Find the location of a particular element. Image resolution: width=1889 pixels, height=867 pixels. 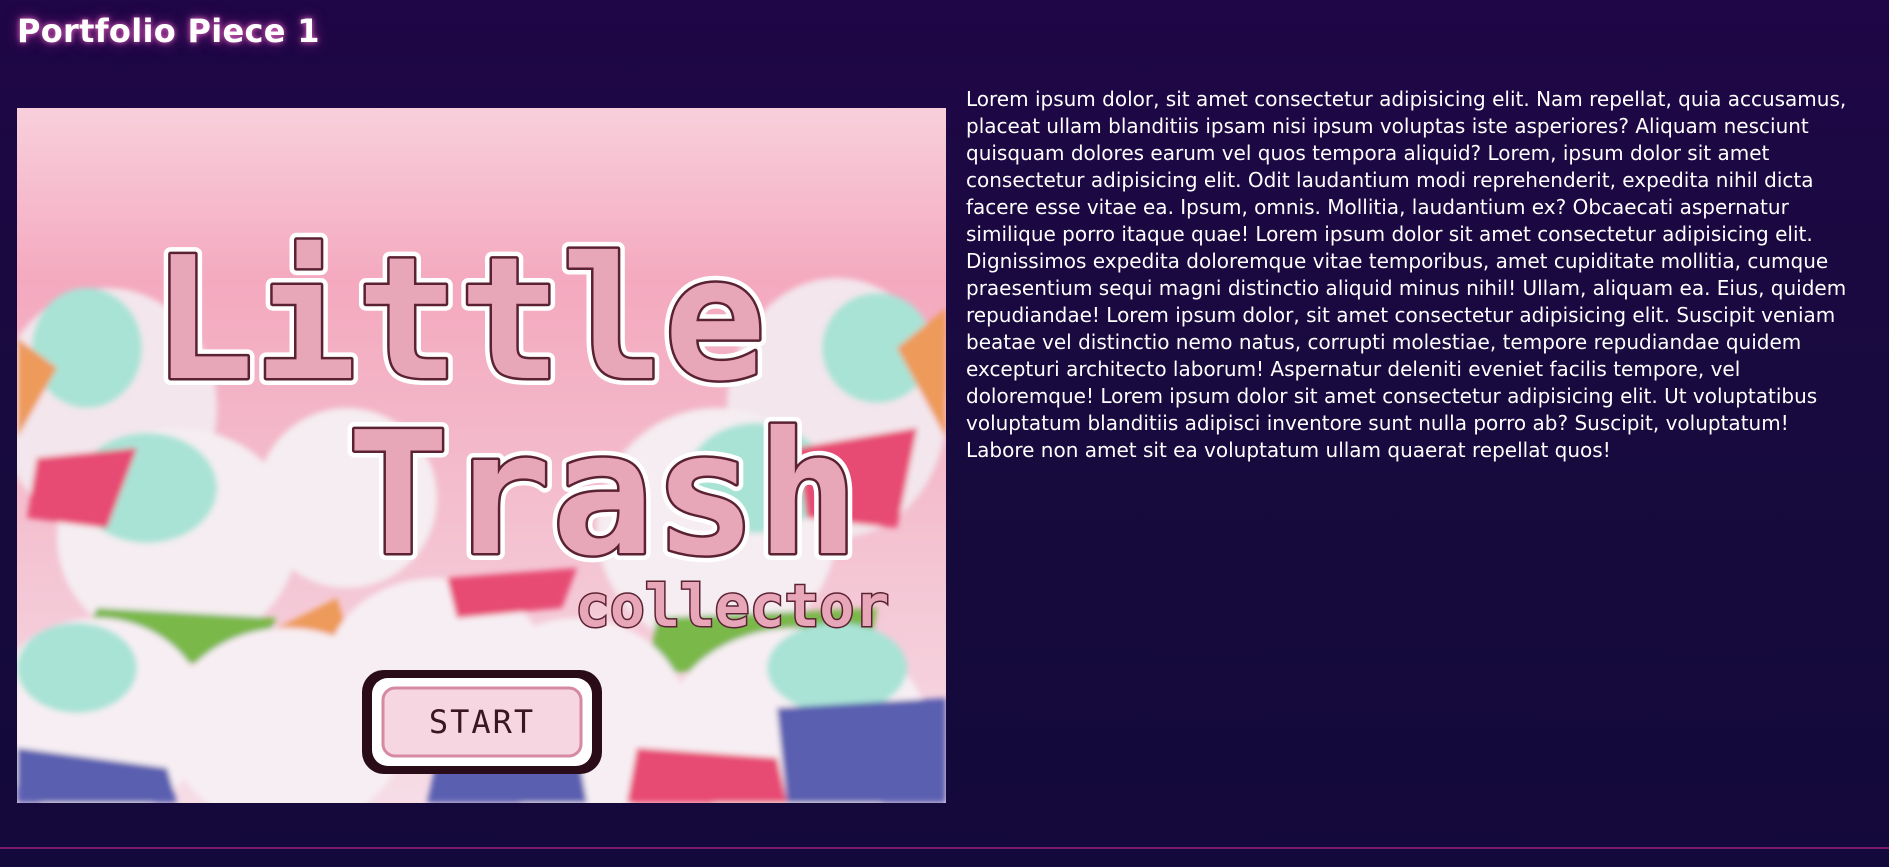

logo-line-1-outline: Little is located at coordinates (459, 320).